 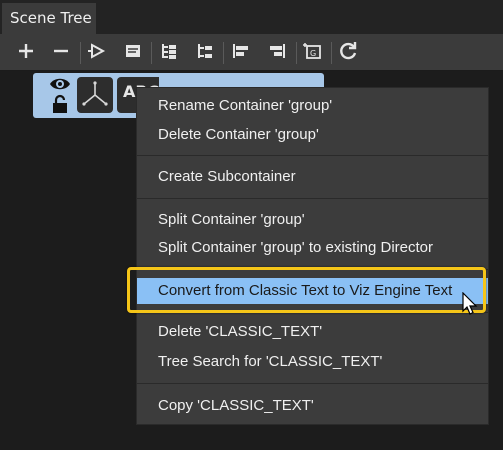 I want to click on axis-icon, so click(x=95, y=95).